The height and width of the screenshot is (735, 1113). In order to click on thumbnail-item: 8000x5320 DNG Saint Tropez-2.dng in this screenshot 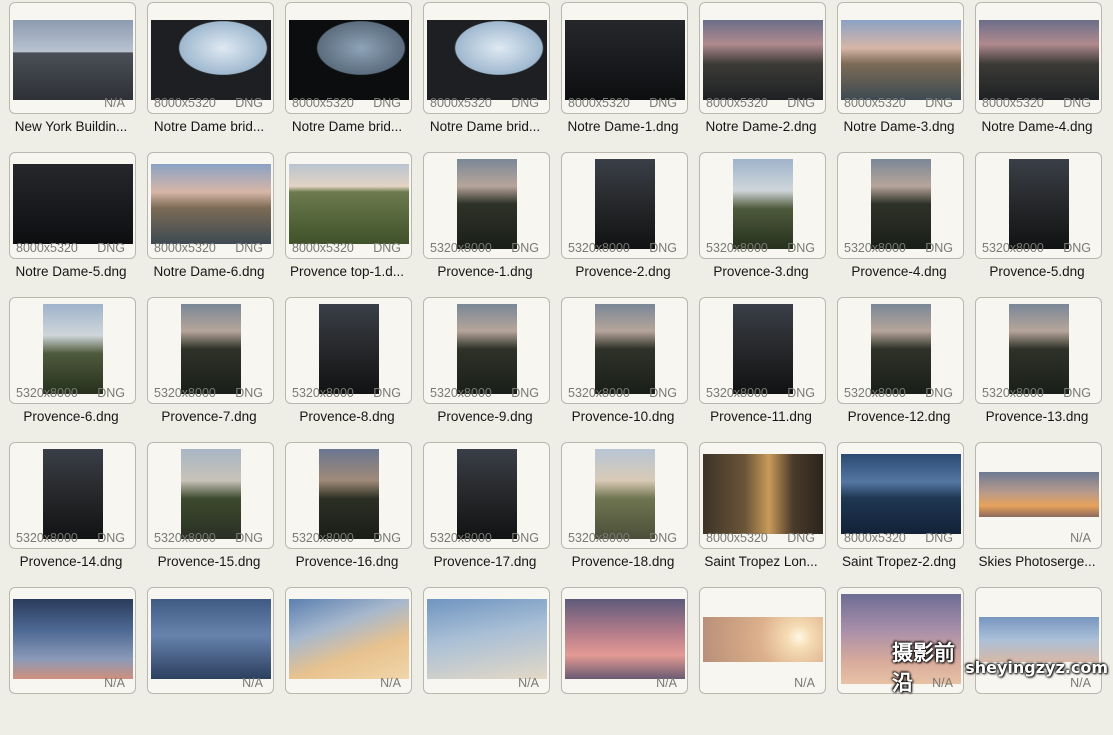, I will do `click(897, 516)`.